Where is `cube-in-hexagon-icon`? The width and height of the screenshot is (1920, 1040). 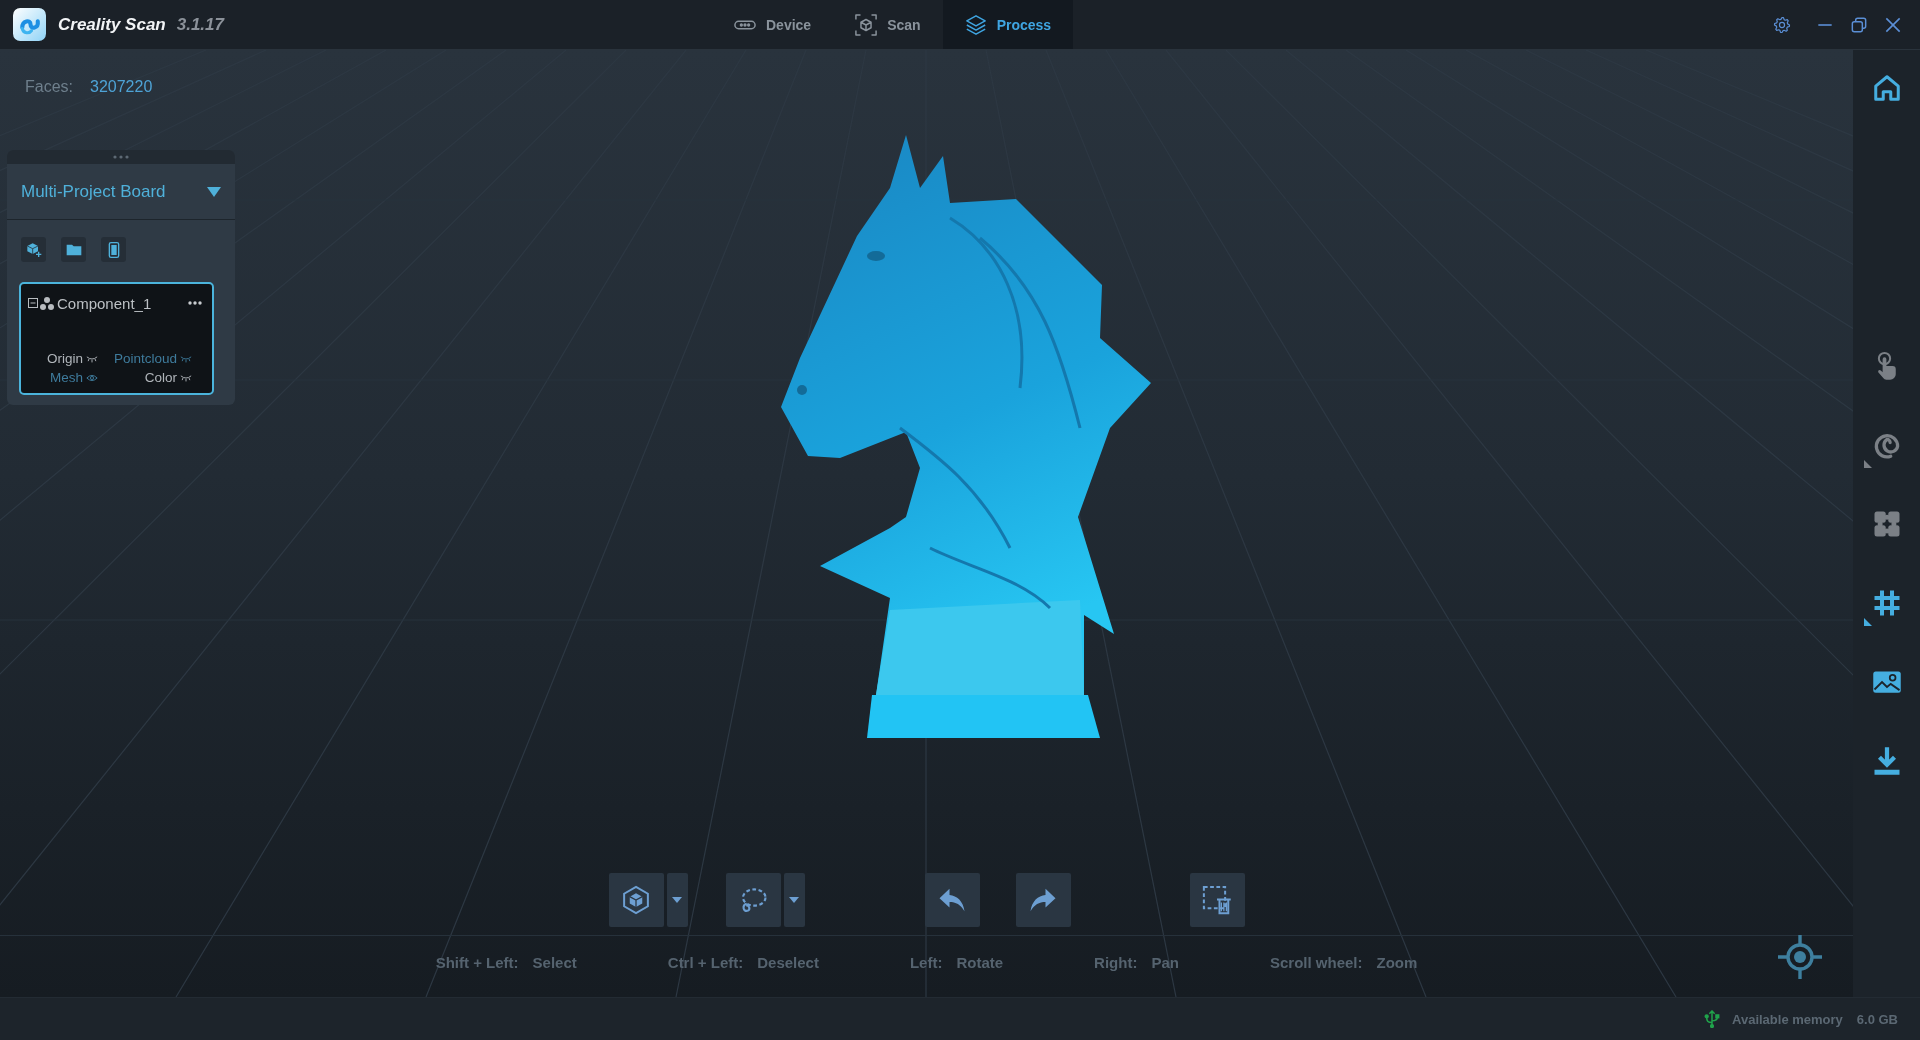 cube-in-hexagon-icon is located at coordinates (636, 900).